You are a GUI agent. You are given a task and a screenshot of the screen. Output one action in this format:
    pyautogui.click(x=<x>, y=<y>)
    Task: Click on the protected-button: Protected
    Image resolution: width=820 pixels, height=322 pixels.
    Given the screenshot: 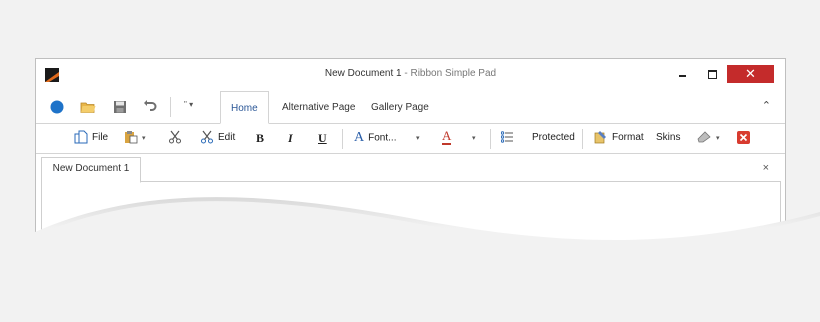 What is the action you would take?
    pyautogui.click(x=553, y=138)
    